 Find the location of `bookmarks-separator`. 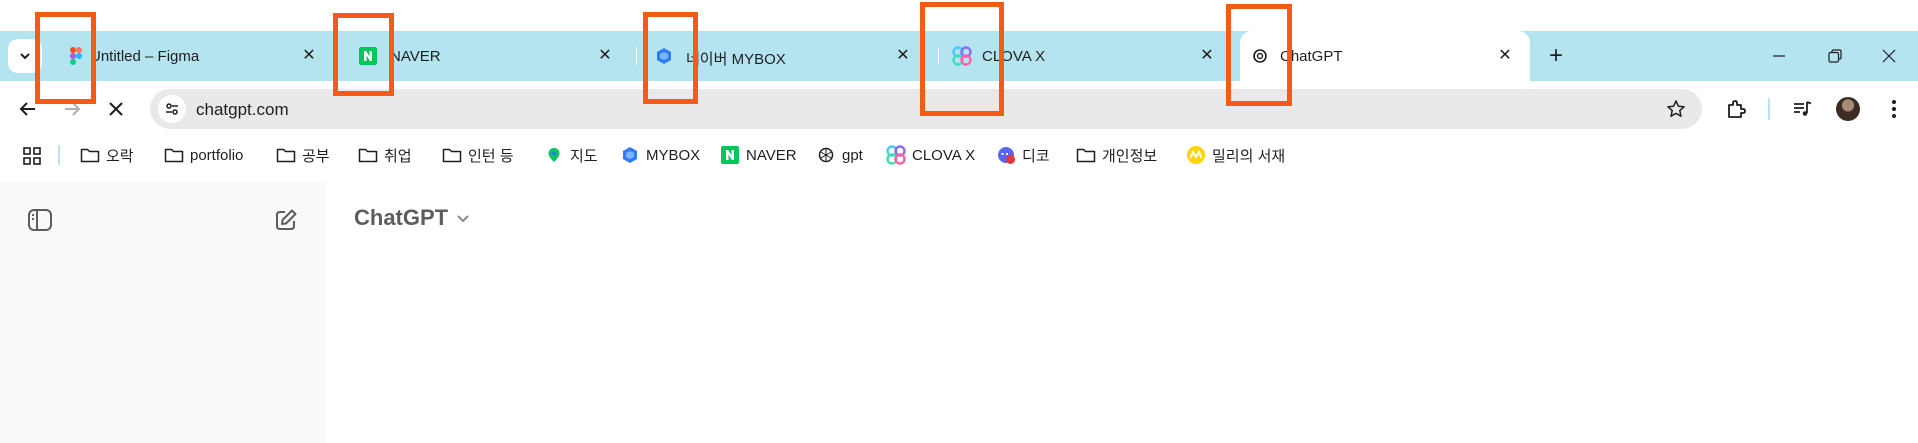

bookmarks-separator is located at coordinates (59, 155).